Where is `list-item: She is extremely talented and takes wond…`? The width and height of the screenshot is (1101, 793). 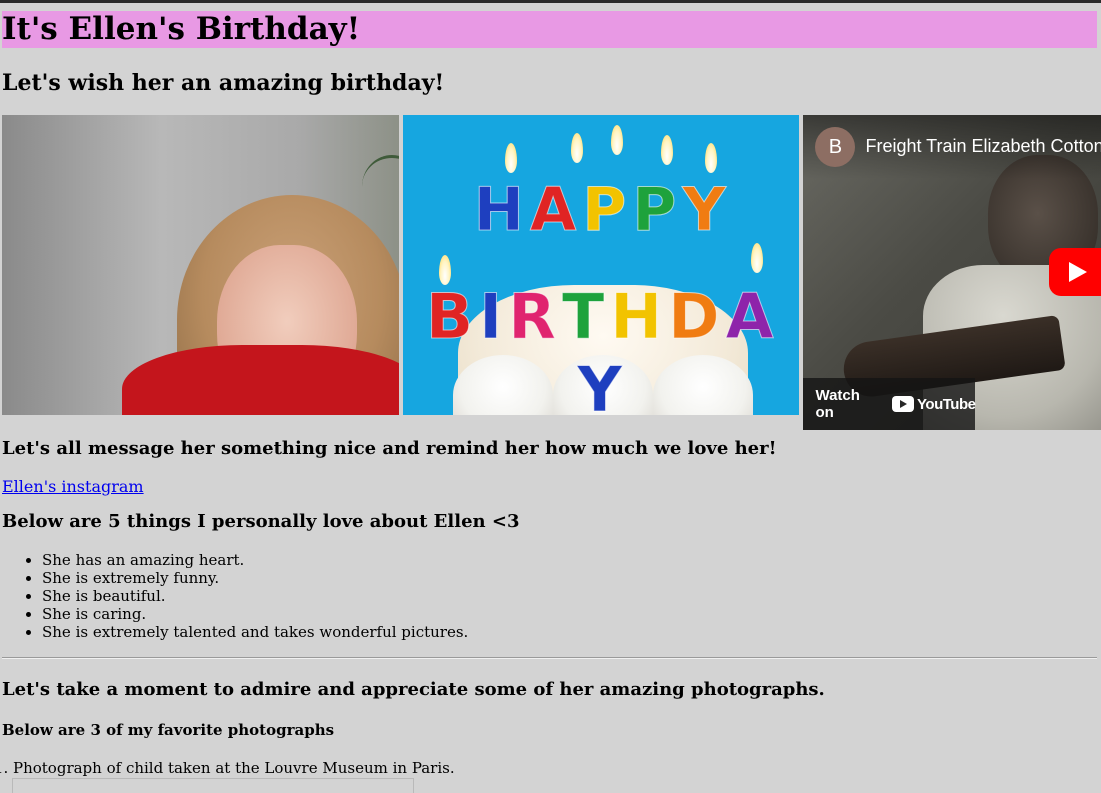
list-item: She is extremely talented and takes wond… is located at coordinates (571, 632).